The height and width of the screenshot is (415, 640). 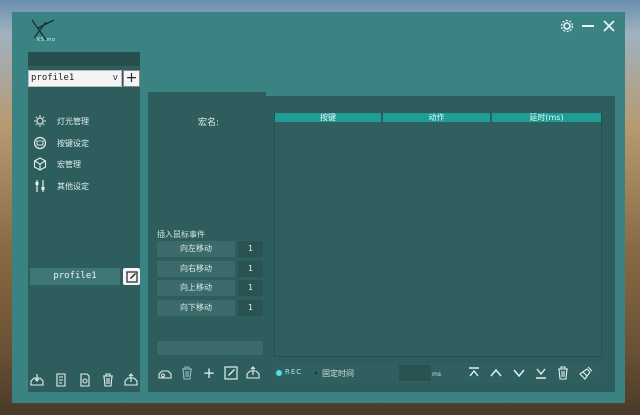 I want to click on close-icon, so click(x=610, y=26).